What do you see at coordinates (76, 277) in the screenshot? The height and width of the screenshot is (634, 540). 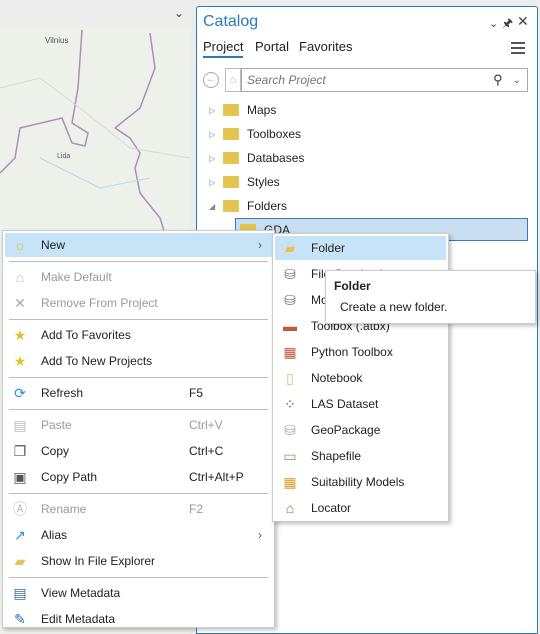 I see `menu-item-label: Make Default` at bounding box center [76, 277].